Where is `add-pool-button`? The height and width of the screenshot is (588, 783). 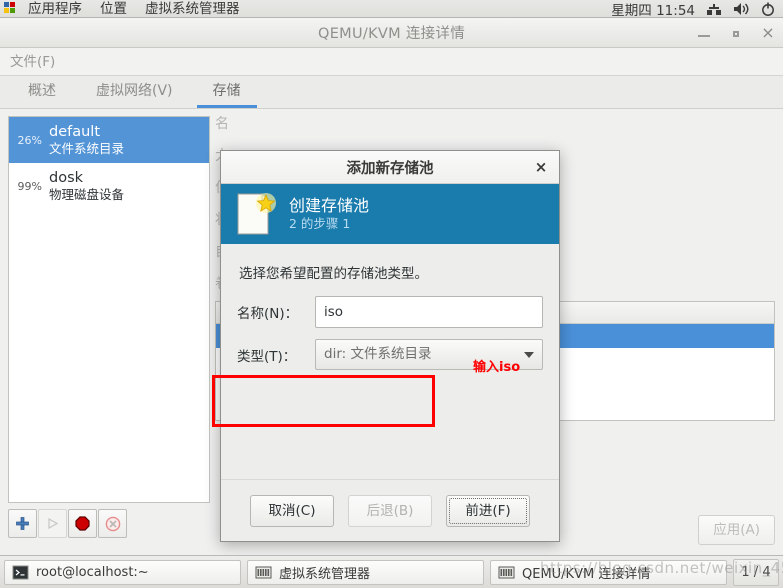
add-pool-button is located at coordinates (22, 523).